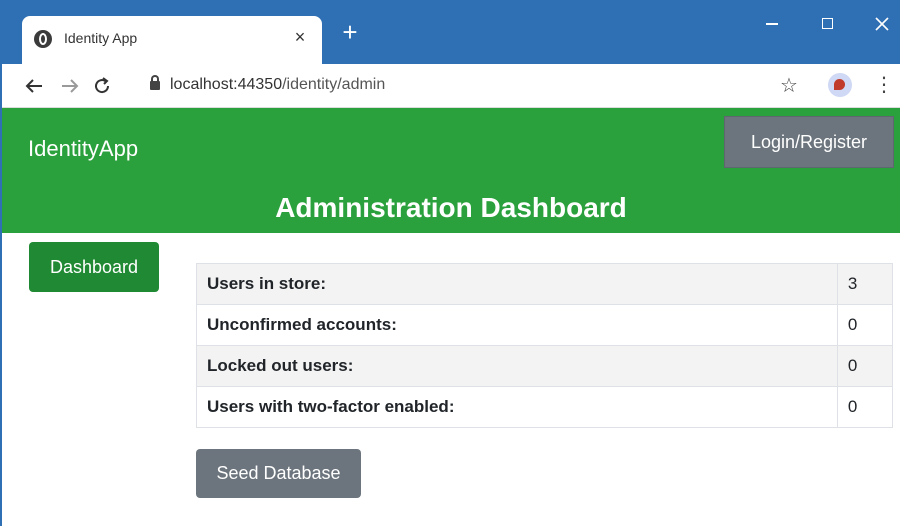 The image size is (900, 526). I want to click on window-close-button, so click(882, 24).